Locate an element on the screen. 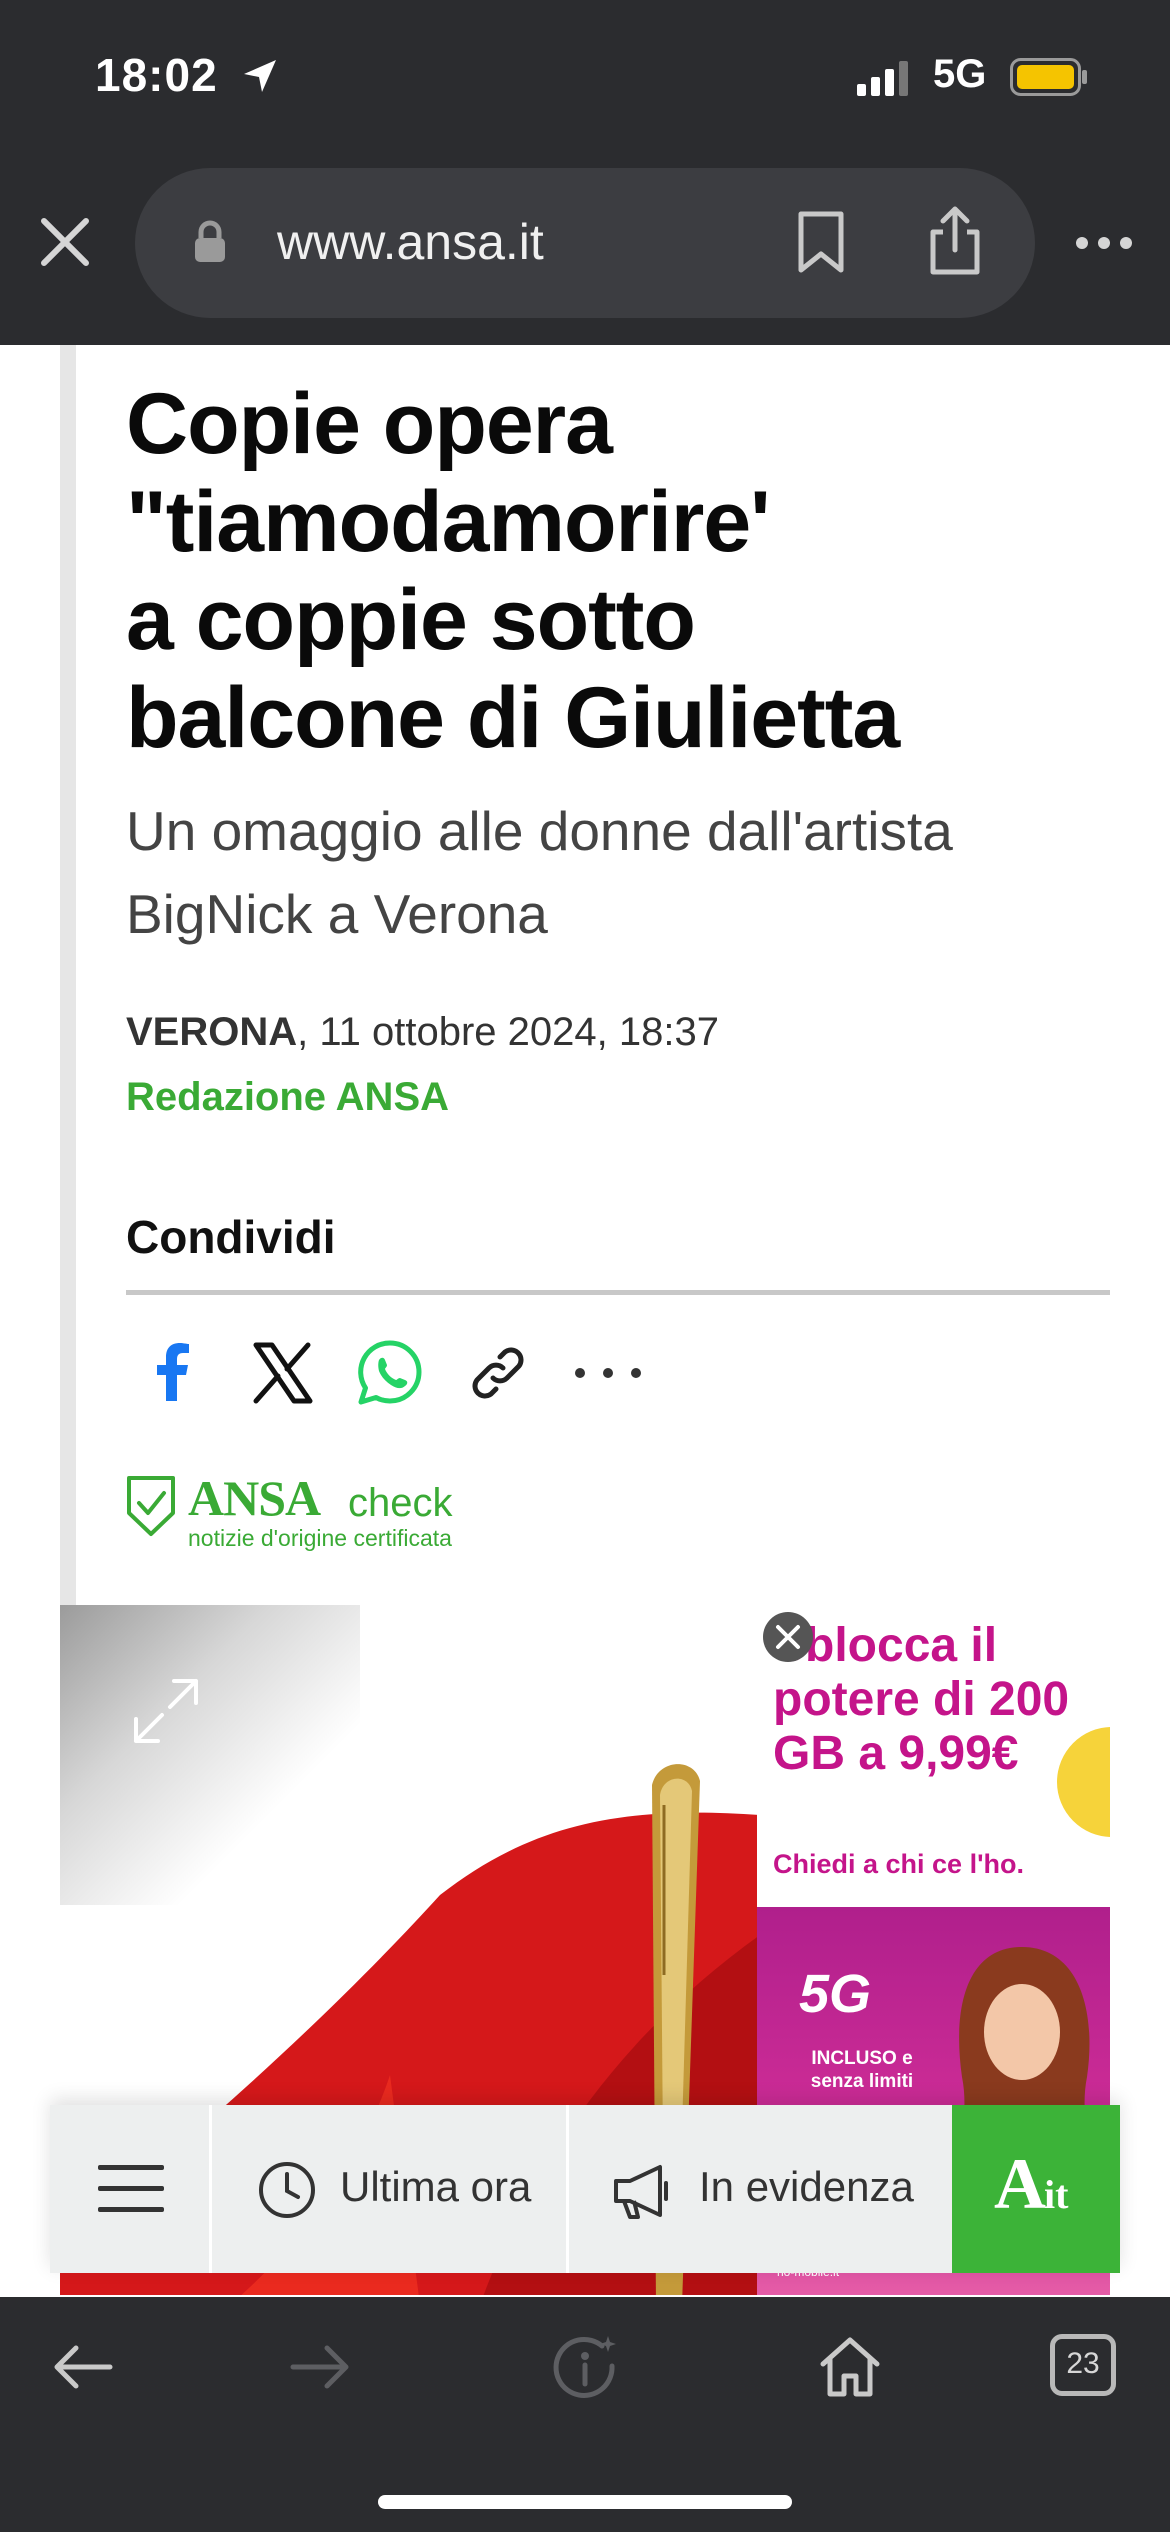  page-info-sparkle-icon is located at coordinates (585, 2367).